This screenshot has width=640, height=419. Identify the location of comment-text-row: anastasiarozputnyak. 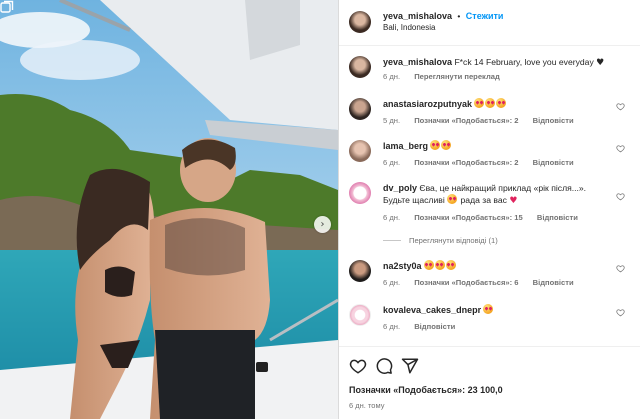
(497, 104).